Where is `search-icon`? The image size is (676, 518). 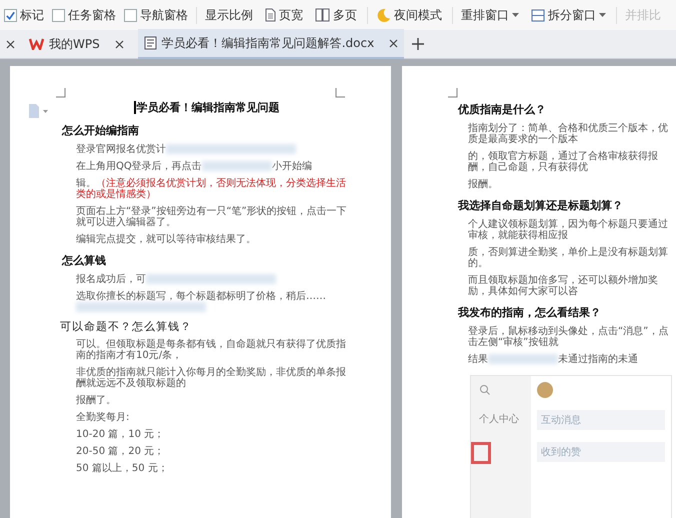
search-icon is located at coordinates (485, 390).